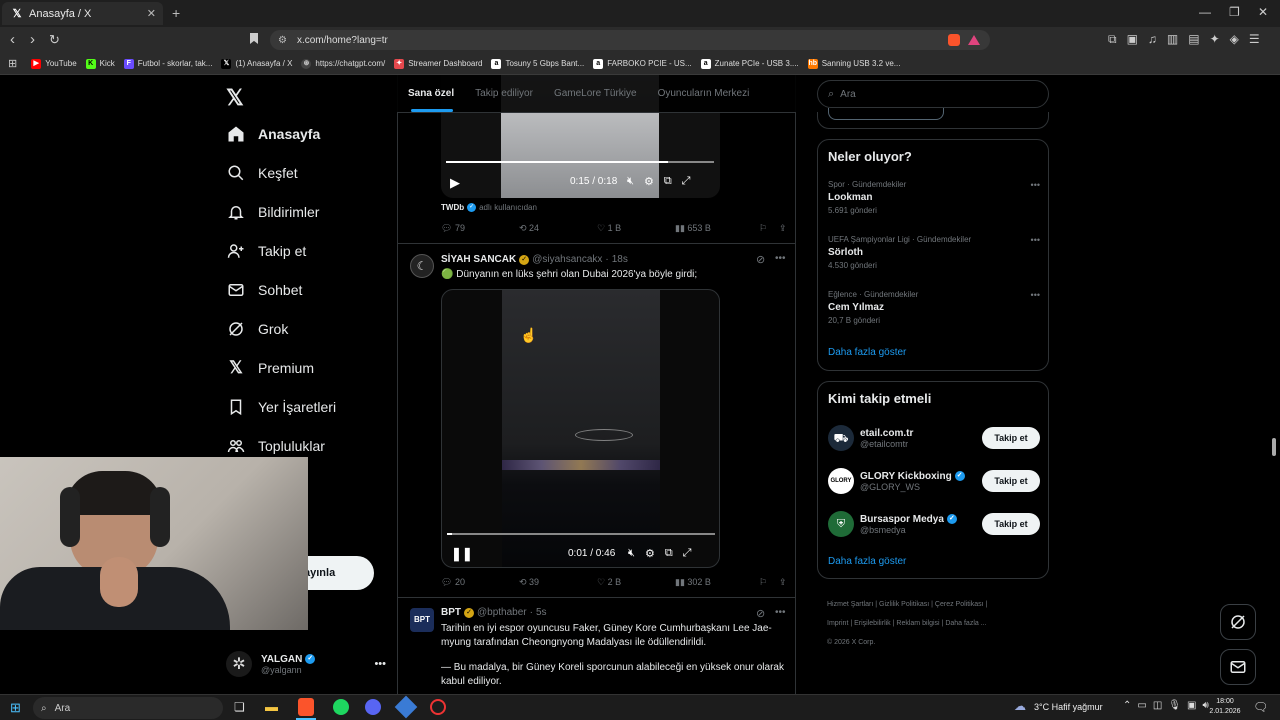 This screenshot has width=1280, height=720. What do you see at coordinates (480, 228) in the screenshot?
I see `reply-button: 💬︎ 79` at bounding box center [480, 228].